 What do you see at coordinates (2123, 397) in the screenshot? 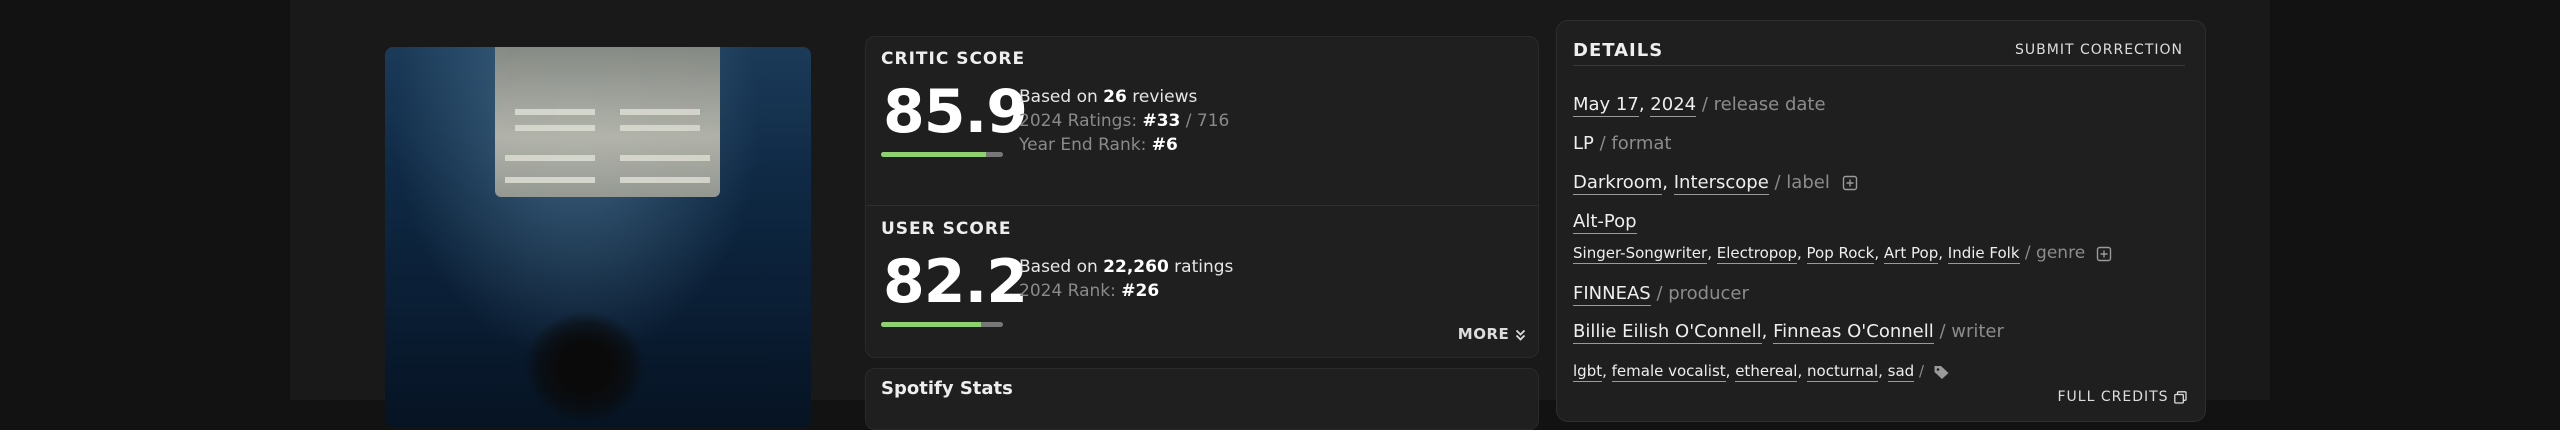
I see `full-credits-link: FULL CREDITS` at bounding box center [2123, 397].